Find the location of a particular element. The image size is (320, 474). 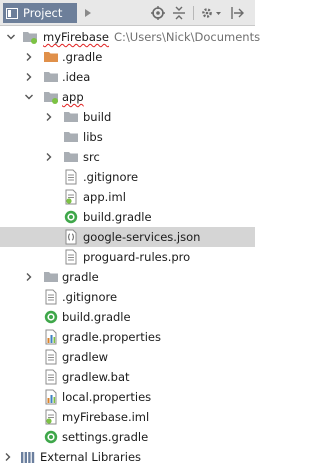

tree-item-label: libs is located at coordinates (93, 137).